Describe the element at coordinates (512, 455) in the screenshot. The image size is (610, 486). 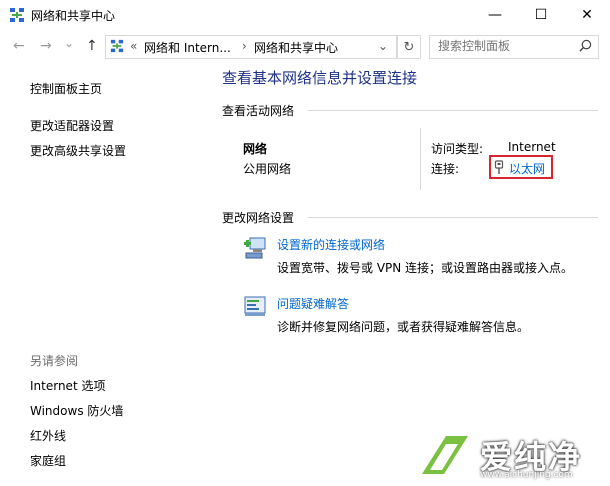
I see `watermark: 爱纯净 www.aichunjing.com` at that location.